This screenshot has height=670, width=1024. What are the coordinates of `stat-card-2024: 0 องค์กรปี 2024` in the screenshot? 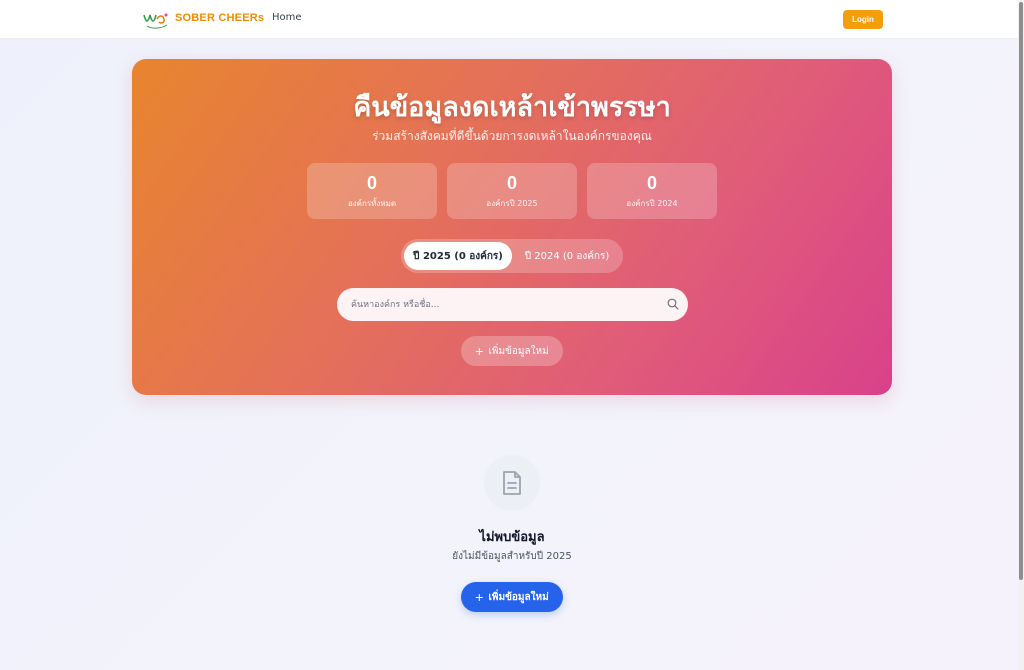 It's located at (652, 191).